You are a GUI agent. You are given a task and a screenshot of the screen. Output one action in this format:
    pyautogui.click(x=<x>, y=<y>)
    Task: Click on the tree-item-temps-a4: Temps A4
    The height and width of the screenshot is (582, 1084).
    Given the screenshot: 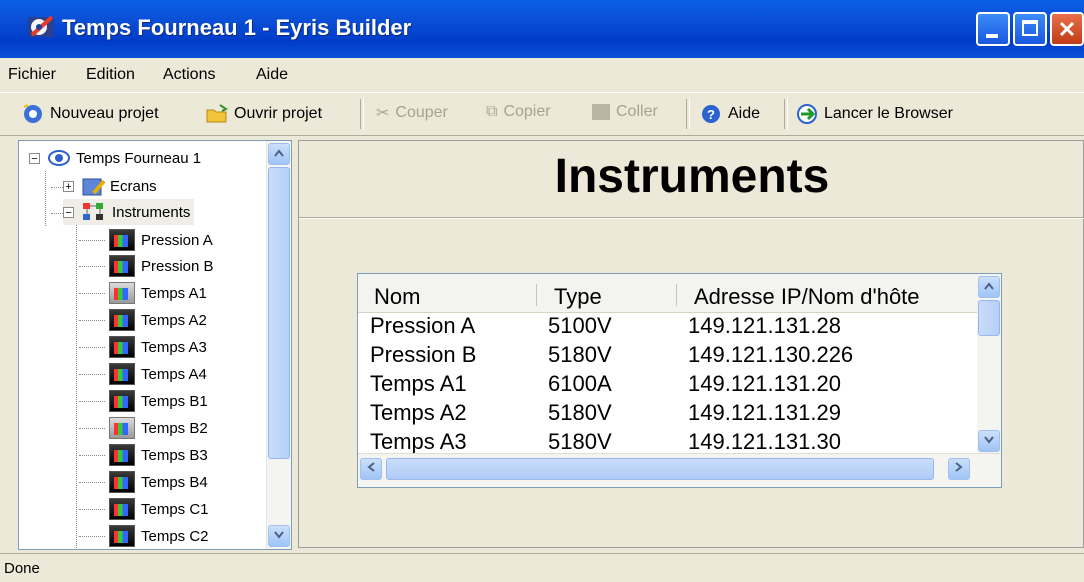 What is the action you would take?
    pyautogui.click(x=143, y=374)
    